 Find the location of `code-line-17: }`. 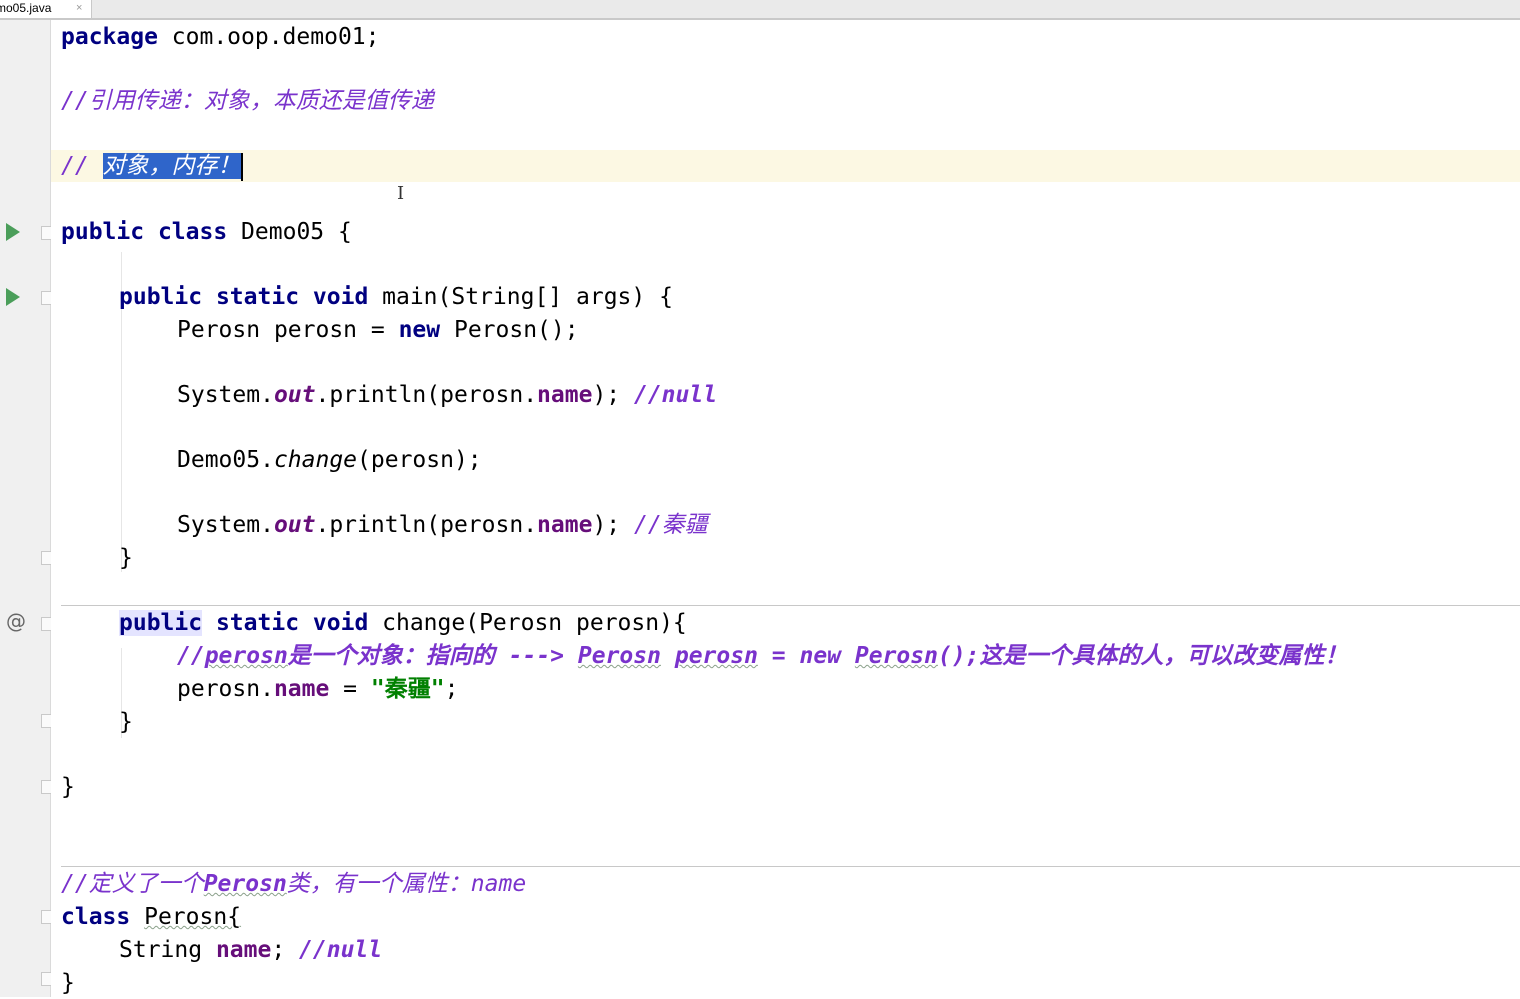

code-line-17: } is located at coordinates (126, 558).